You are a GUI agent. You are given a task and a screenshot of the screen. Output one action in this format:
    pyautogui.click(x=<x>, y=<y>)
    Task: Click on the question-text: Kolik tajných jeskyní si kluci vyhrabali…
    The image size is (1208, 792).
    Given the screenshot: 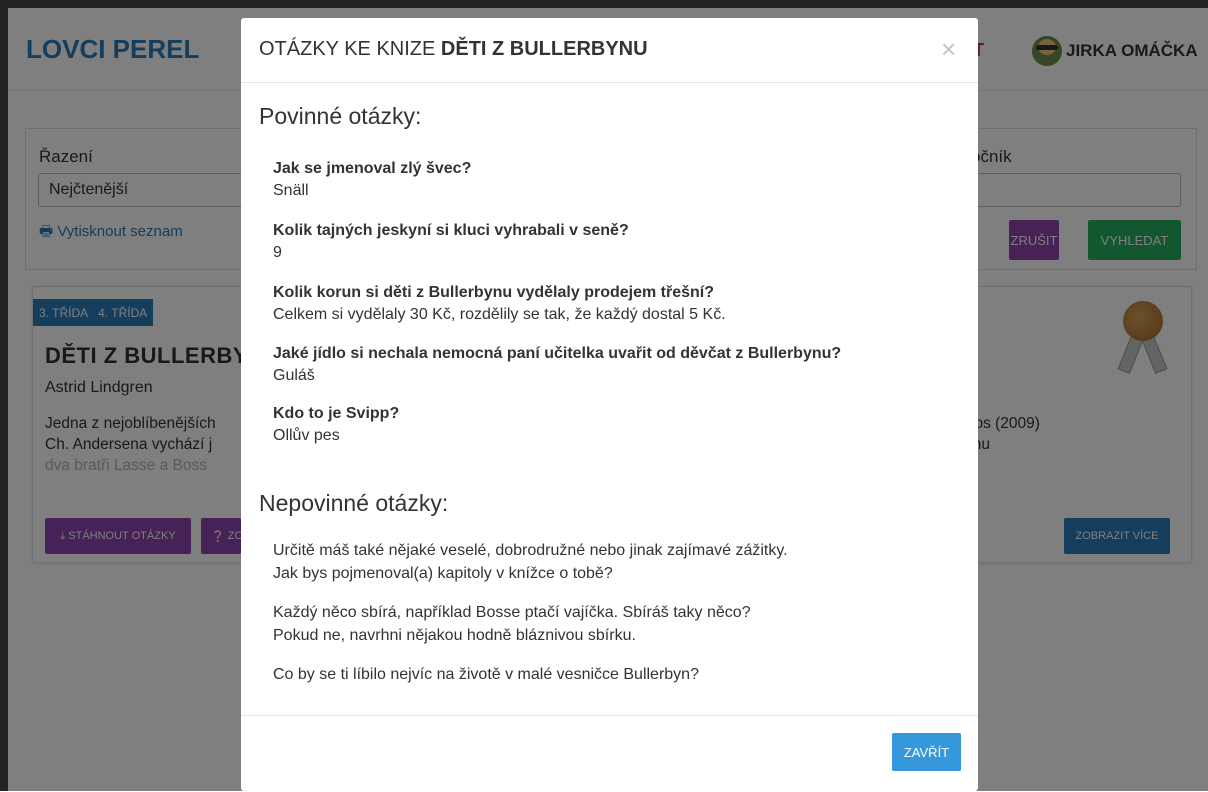 What is the action you would take?
    pyautogui.click(x=451, y=230)
    